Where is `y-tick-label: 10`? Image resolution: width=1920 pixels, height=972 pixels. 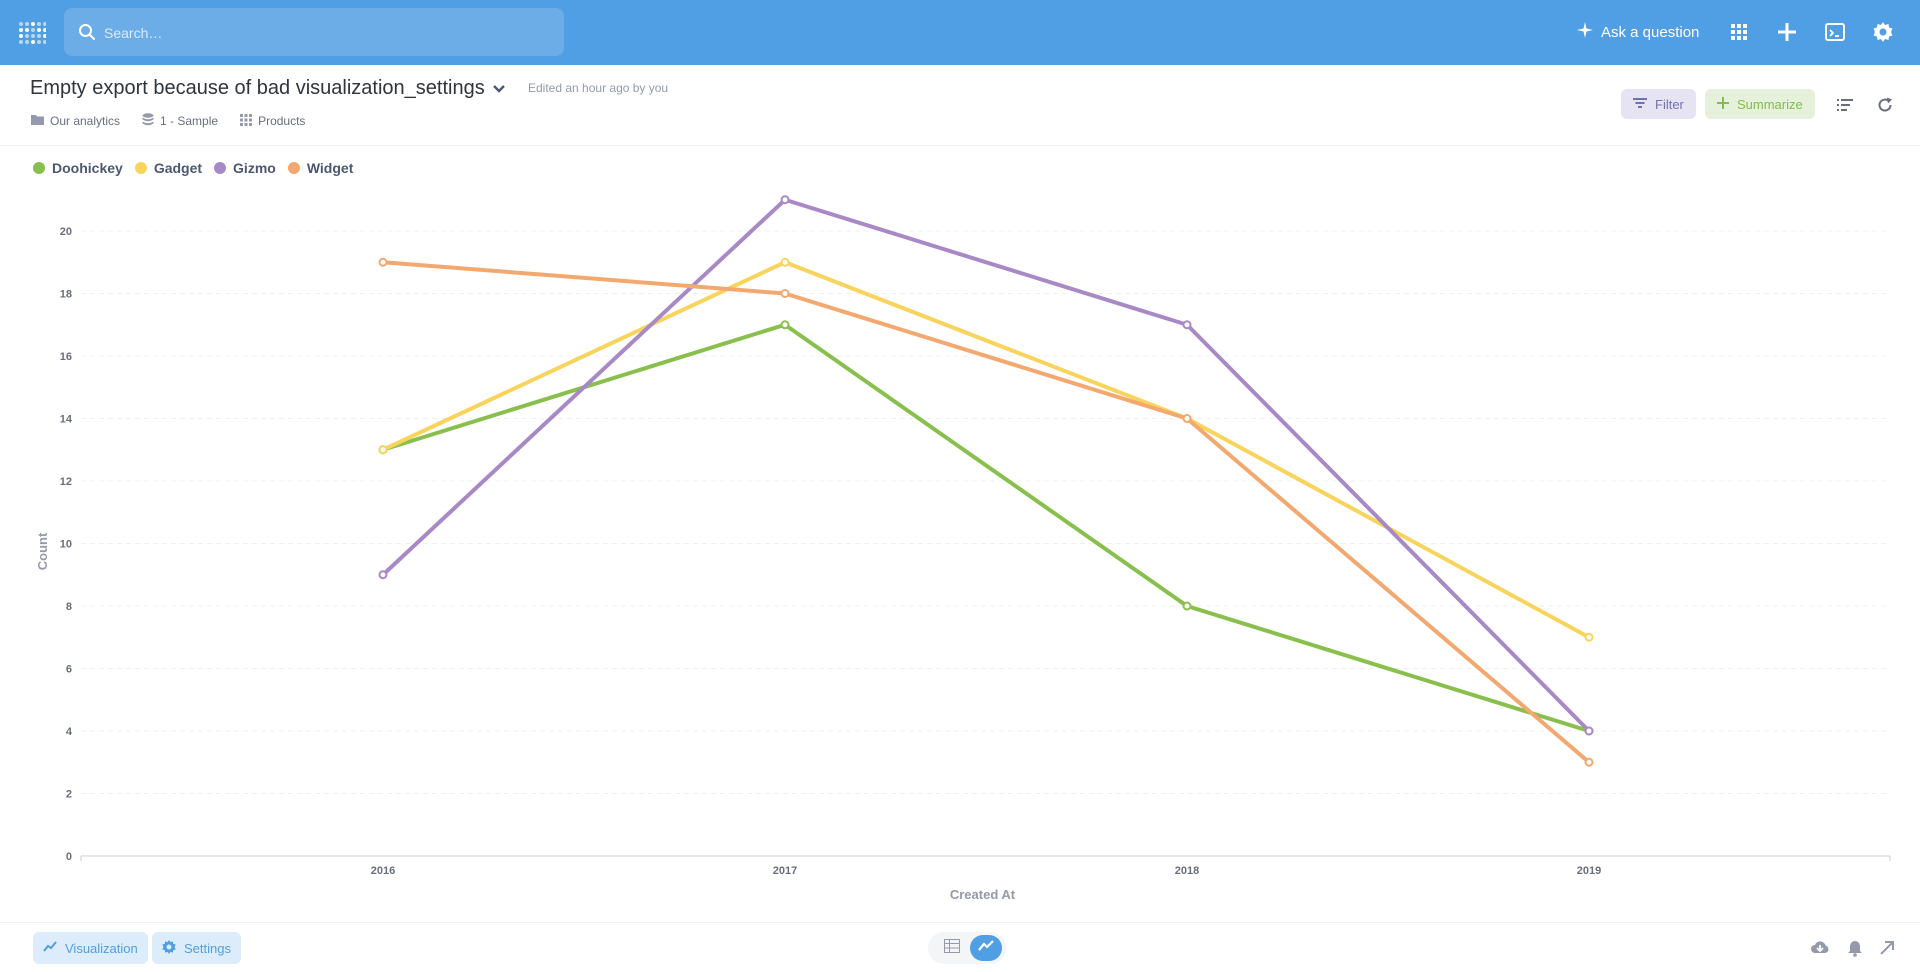
y-tick-label: 10 is located at coordinates (66, 545).